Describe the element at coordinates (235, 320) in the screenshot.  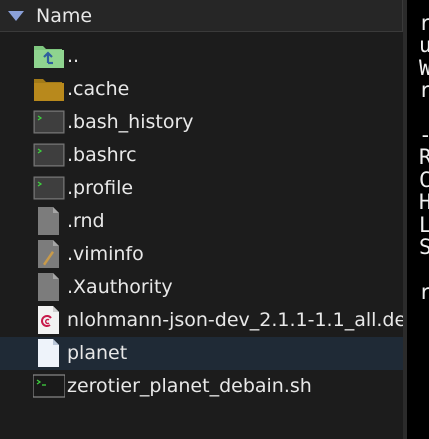
I see `file-name-label: nlohmann-json-dev_2.1.1-1.1_all.deb` at that location.